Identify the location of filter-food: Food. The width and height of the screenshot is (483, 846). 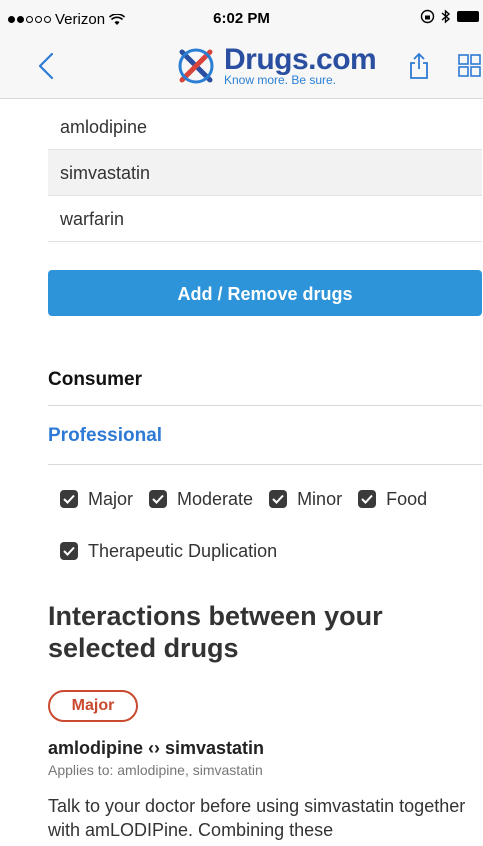
(392, 499).